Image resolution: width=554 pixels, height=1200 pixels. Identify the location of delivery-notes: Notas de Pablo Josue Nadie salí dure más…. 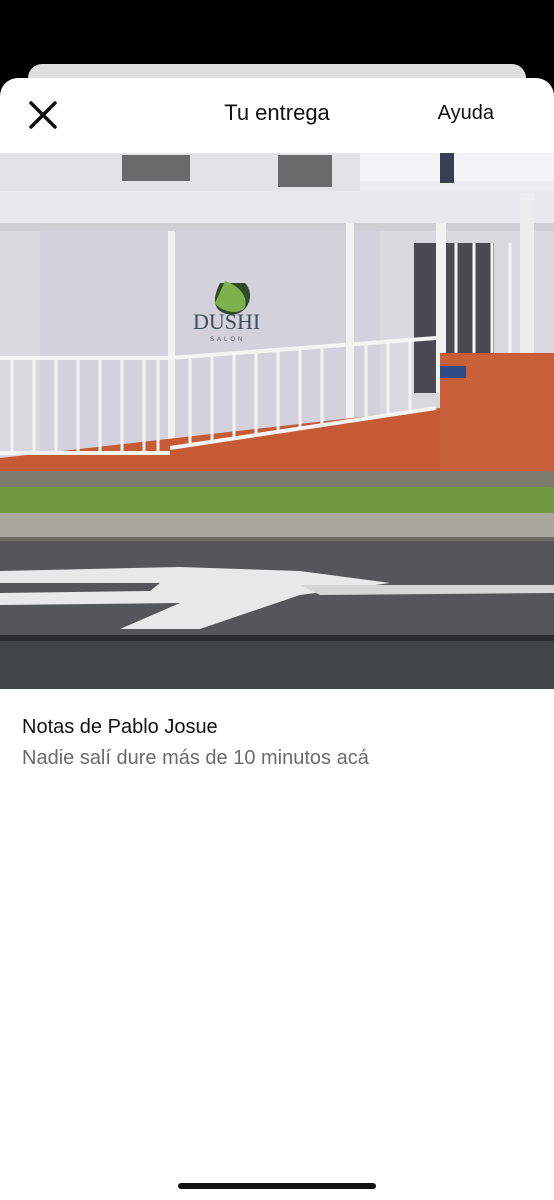
(277, 743).